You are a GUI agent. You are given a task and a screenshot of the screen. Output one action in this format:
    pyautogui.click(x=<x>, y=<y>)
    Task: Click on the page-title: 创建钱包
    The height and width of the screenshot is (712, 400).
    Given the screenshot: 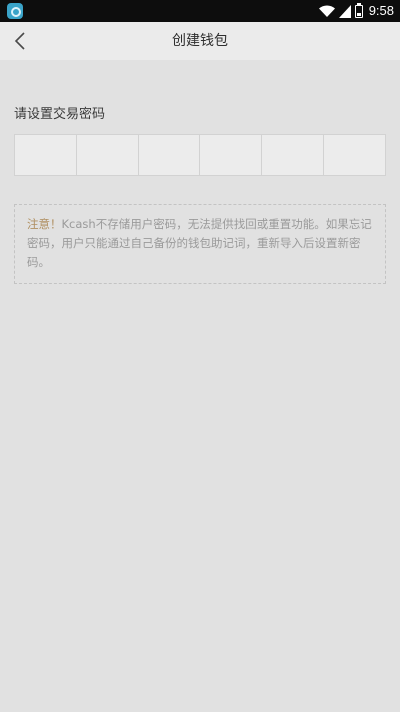 What is the action you would take?
    pyautogui.click(x=200, y=41)
    